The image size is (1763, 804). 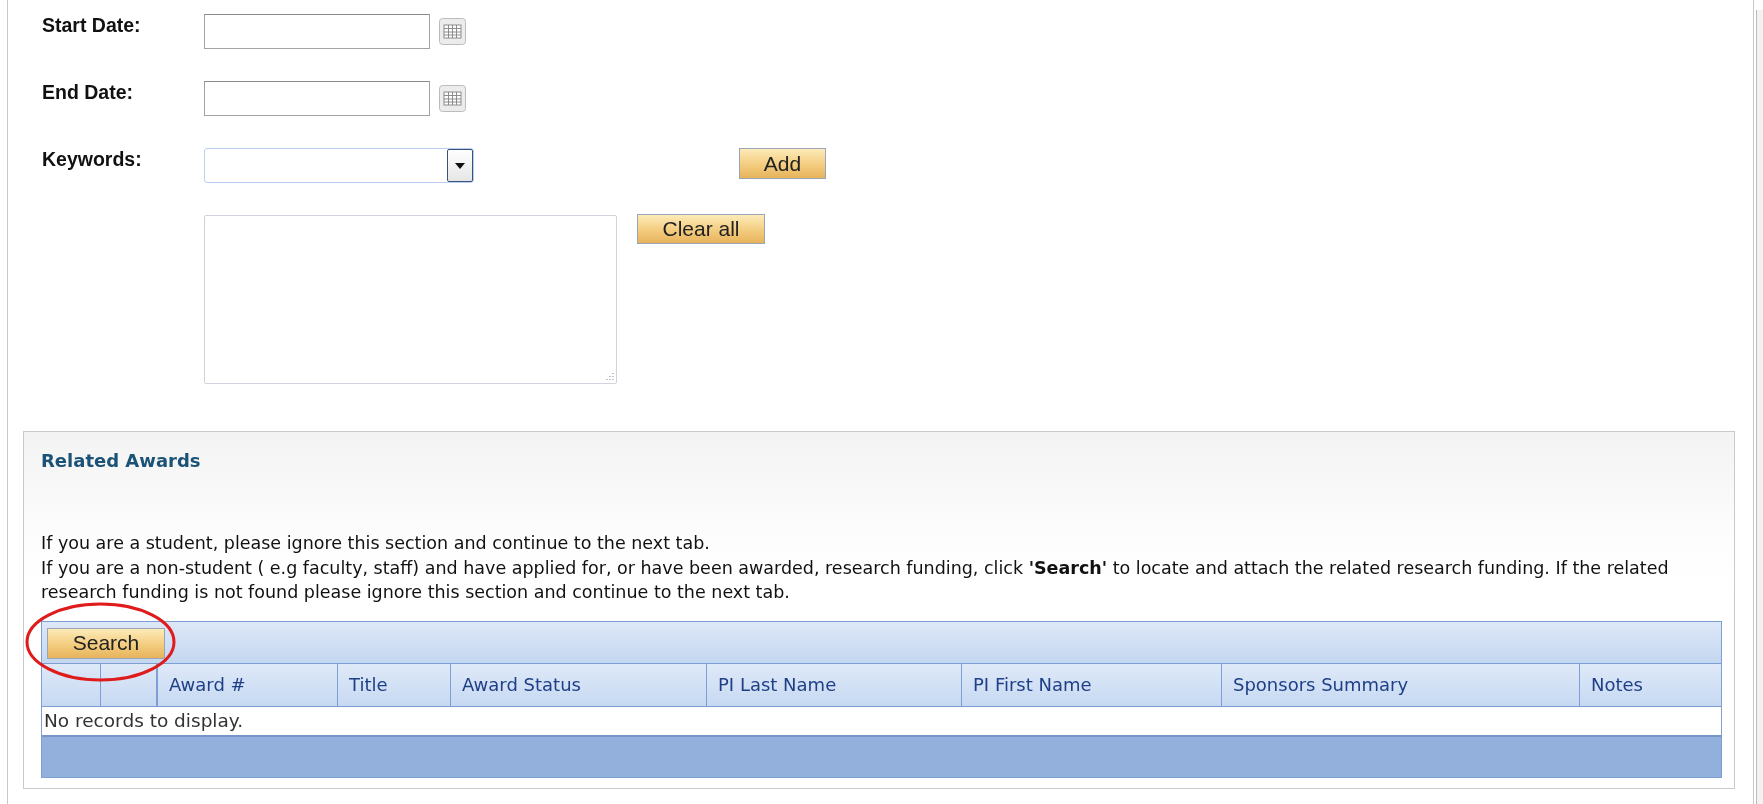 I want to click on empty-table-message: No records to display., so click(x=144, y=720).